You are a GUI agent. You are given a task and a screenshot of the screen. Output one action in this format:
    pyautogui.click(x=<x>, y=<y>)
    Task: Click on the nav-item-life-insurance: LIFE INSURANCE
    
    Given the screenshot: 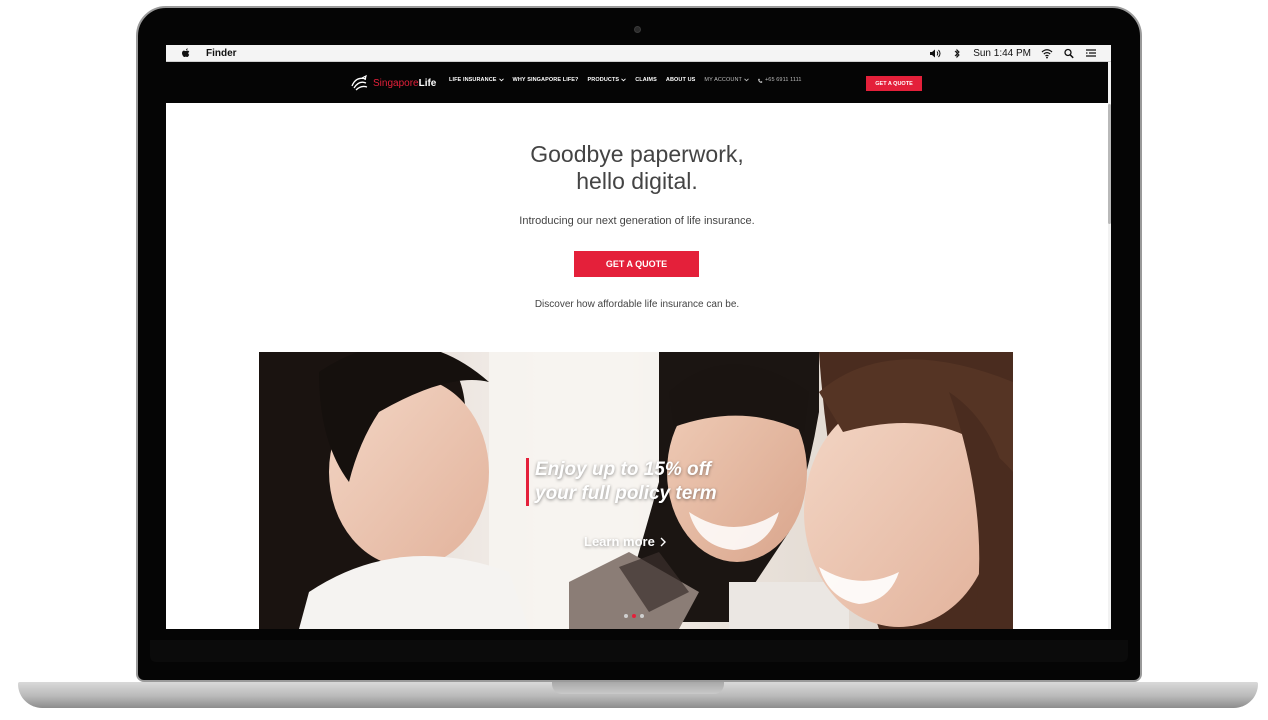 What is the action you would take?
    pyautogui.click(x=476, y=80)
    